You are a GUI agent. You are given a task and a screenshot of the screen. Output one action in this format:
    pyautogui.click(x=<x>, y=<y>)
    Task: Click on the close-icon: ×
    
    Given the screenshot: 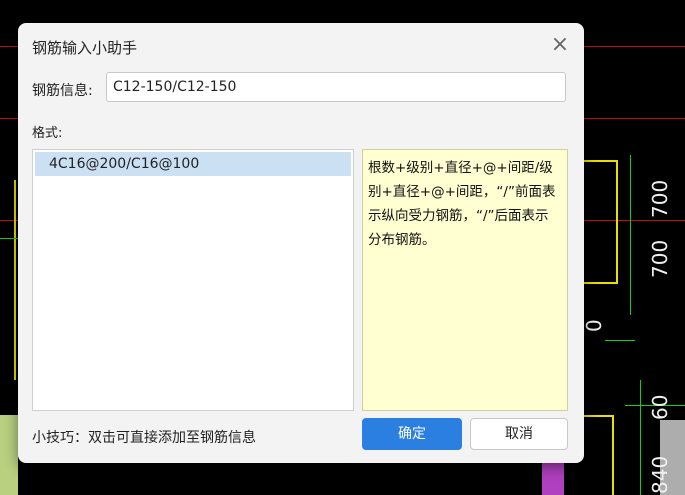 What is the action you would take?
    pyautogui.click(x=560, y=44)
    